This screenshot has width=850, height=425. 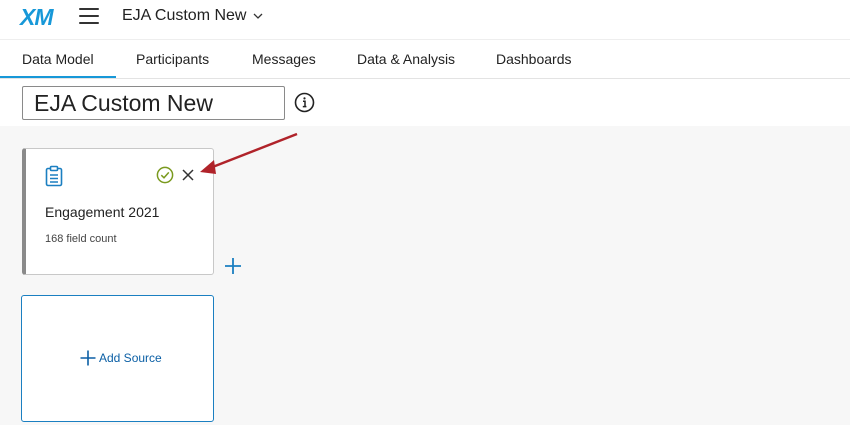 I want to click on top-bar: XM EJA Custom New, so click(x=425, y=20).